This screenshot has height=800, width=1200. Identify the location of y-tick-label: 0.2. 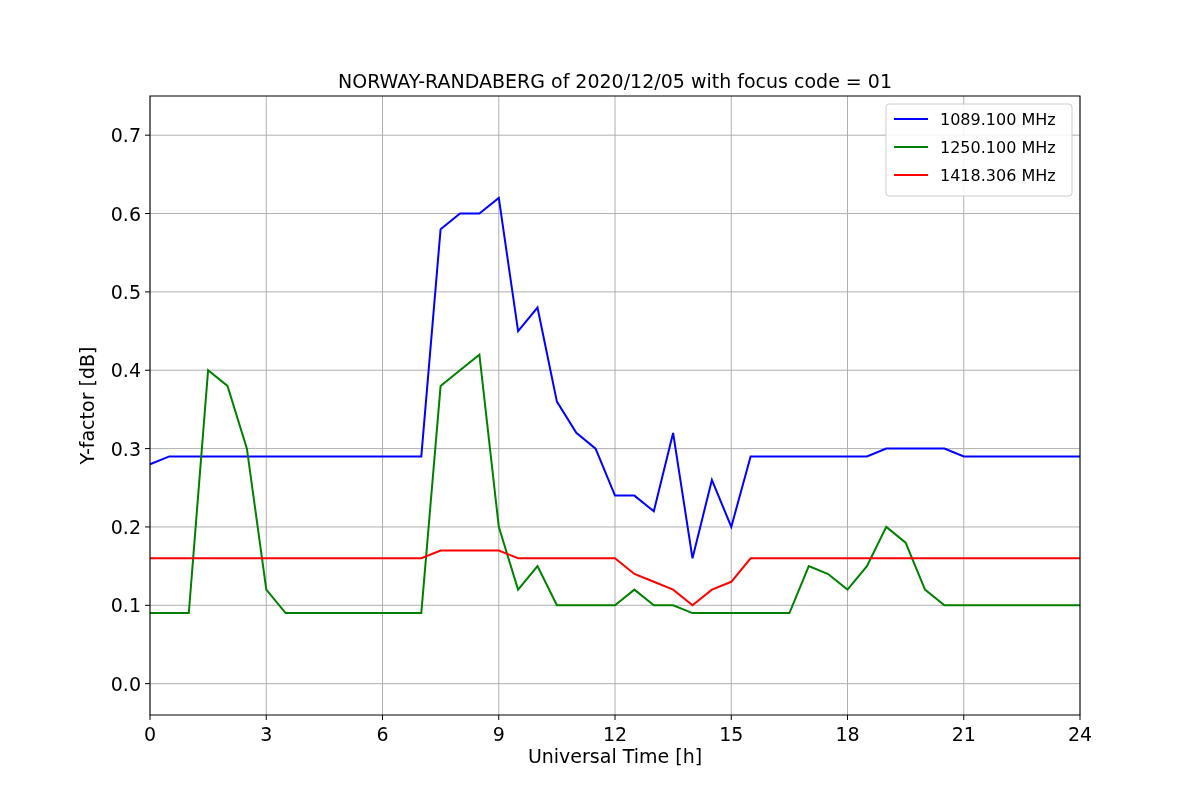
(125, 526).